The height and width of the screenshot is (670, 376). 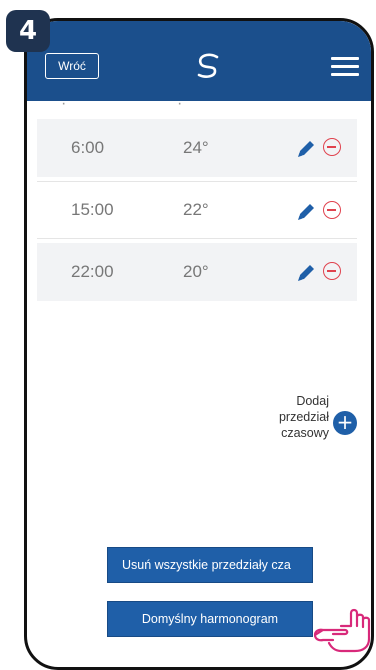 What do you see at coordinates (210, 565) in the screenshot?
I see `delete-all-intervals-button: Usuń wszystkie przedziały cza` at bounding box center [210, 565].